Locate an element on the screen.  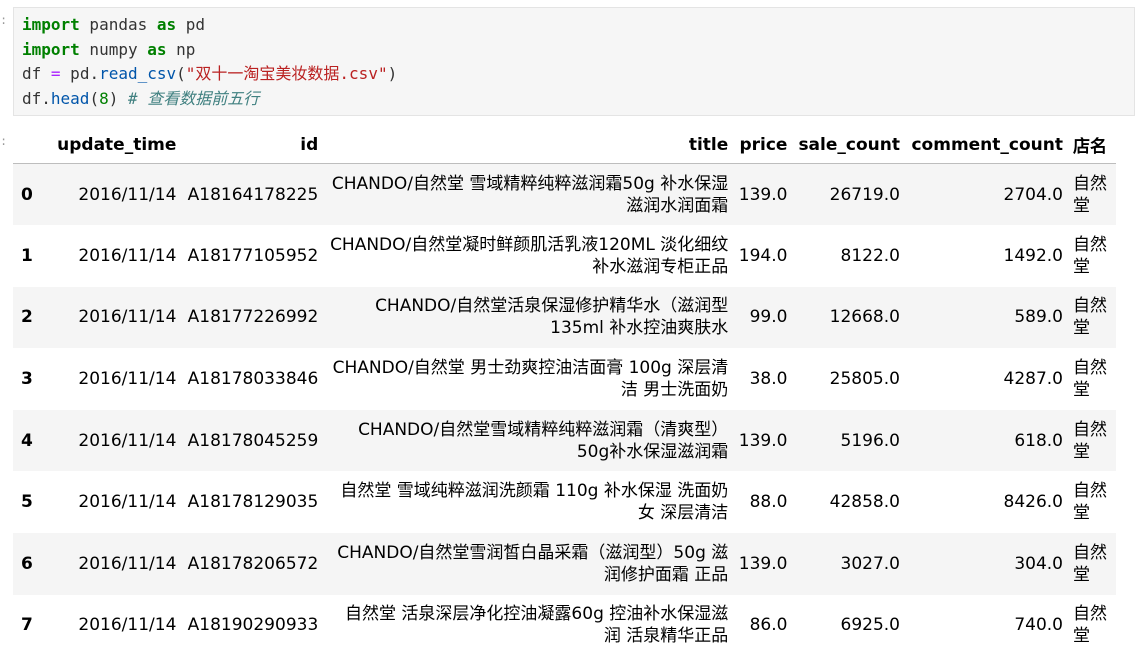
cell-title: CHANDO/自然堂 男士劲爽控油洁面膏 100g 深层清洁 男士洗面奶 is located at coordinates (530, 379).